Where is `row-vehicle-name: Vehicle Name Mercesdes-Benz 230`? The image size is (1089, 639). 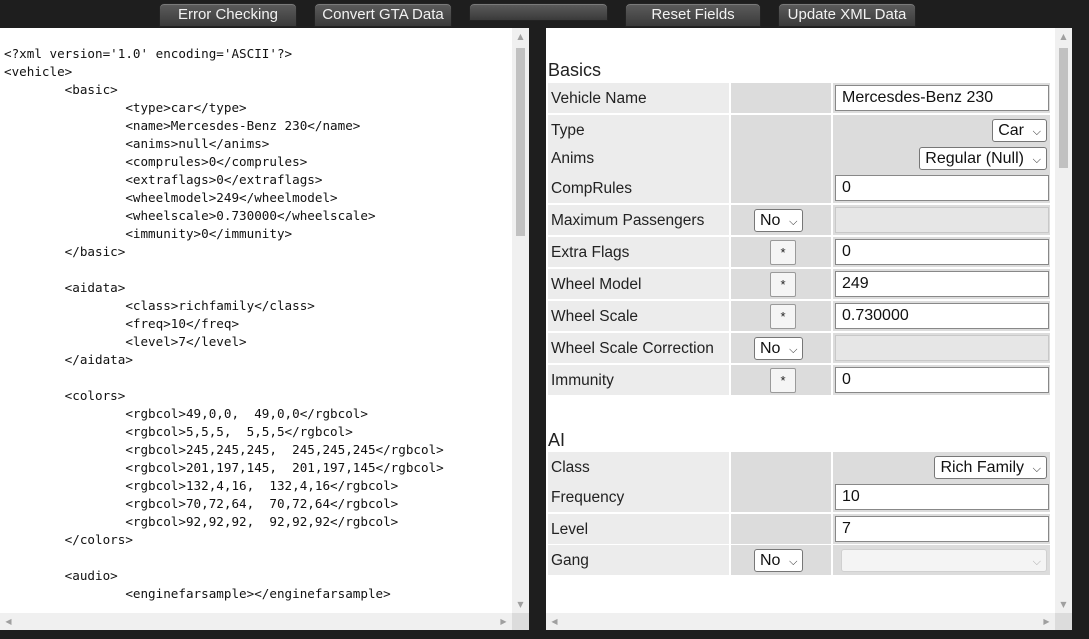
row-vehicle-name: Vehicle Name Mercesdes-Benz 230 is located at coordinates (799, 99).